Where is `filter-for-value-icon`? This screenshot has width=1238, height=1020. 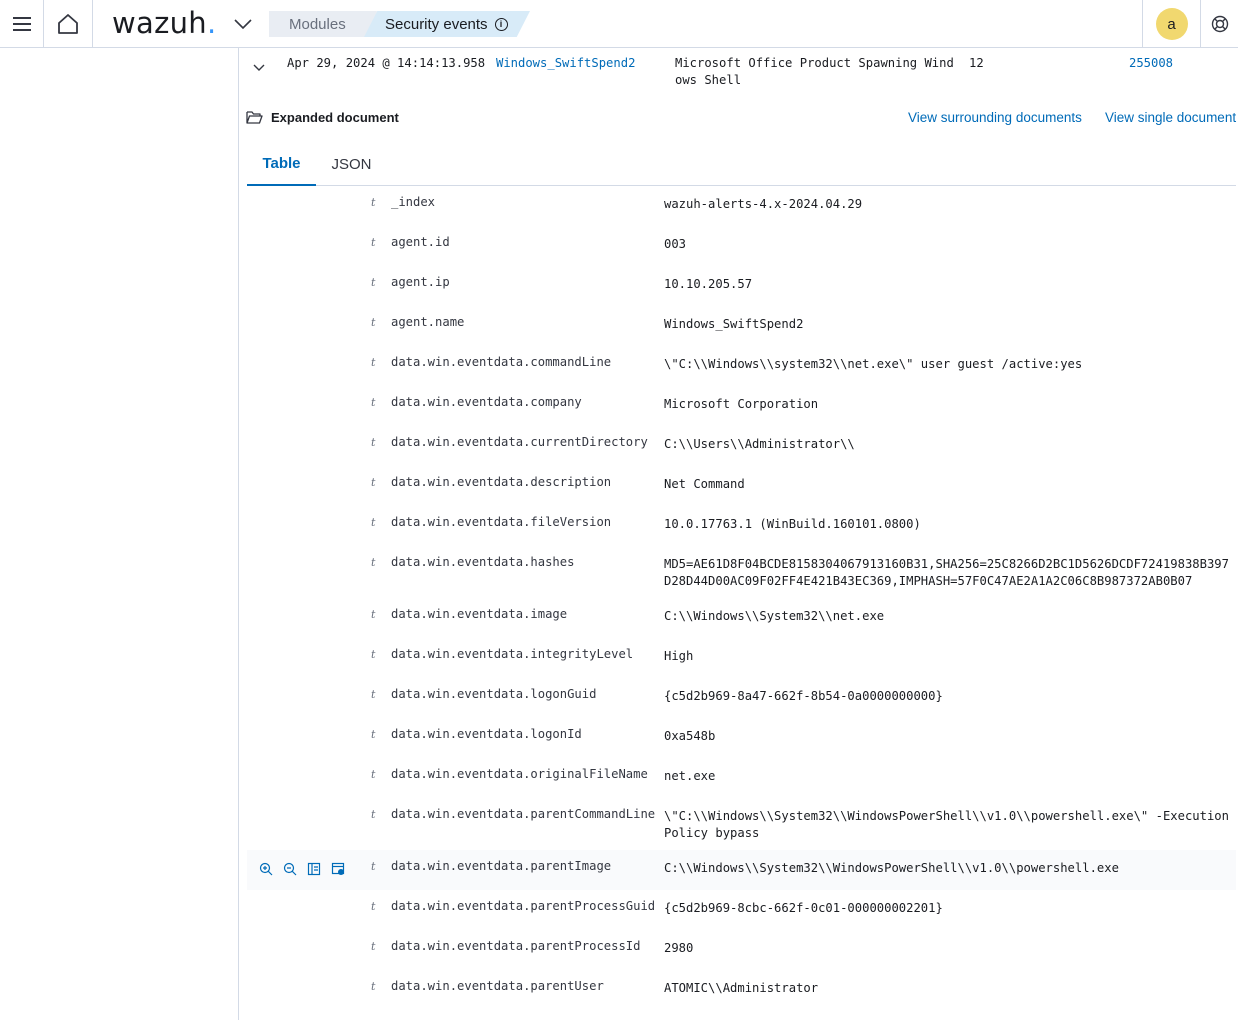
filter-for-value-icon is located at coordinates (266, 869).